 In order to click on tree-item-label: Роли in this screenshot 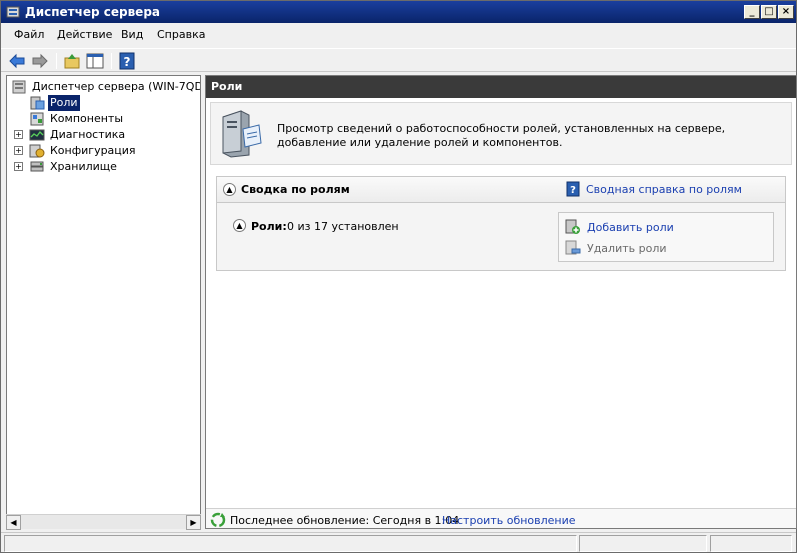, I will do `click(64, 103)`.